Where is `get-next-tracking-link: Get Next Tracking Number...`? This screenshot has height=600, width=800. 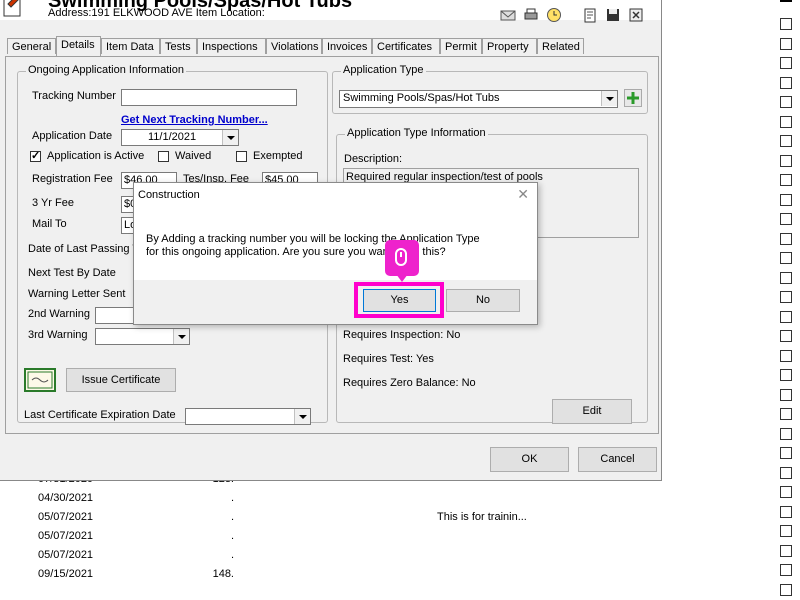
get-next-tracking-link: Get Next Tracking Number... is located at coordinates (194, 120).